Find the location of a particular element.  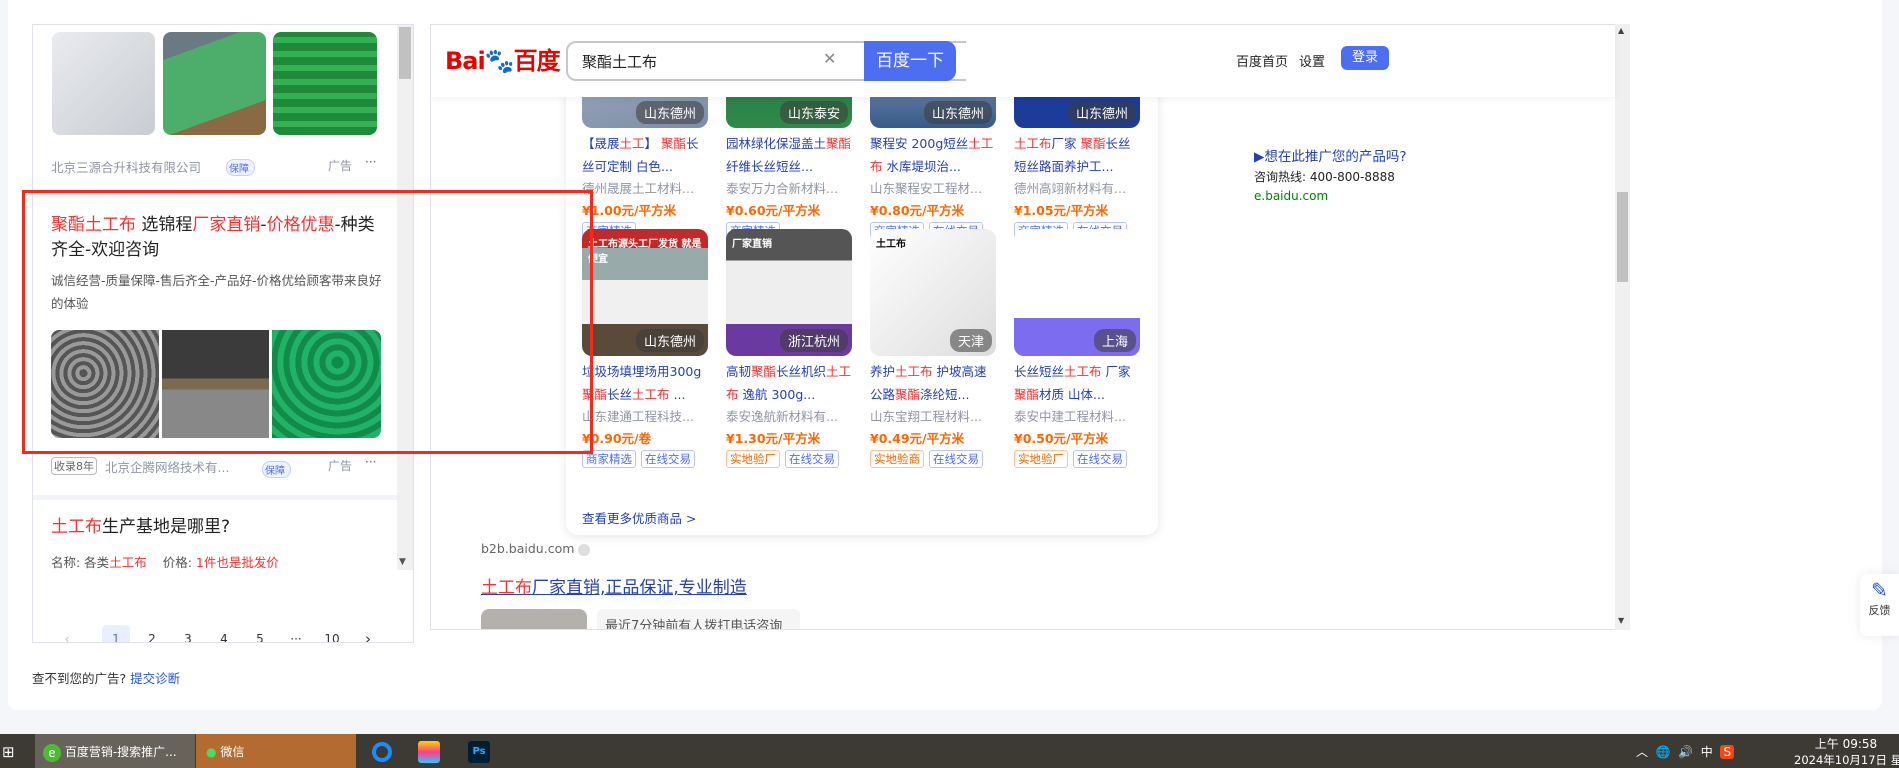

taskbar-app-wechat: ● 微信 is located at coordinates (276, 751).